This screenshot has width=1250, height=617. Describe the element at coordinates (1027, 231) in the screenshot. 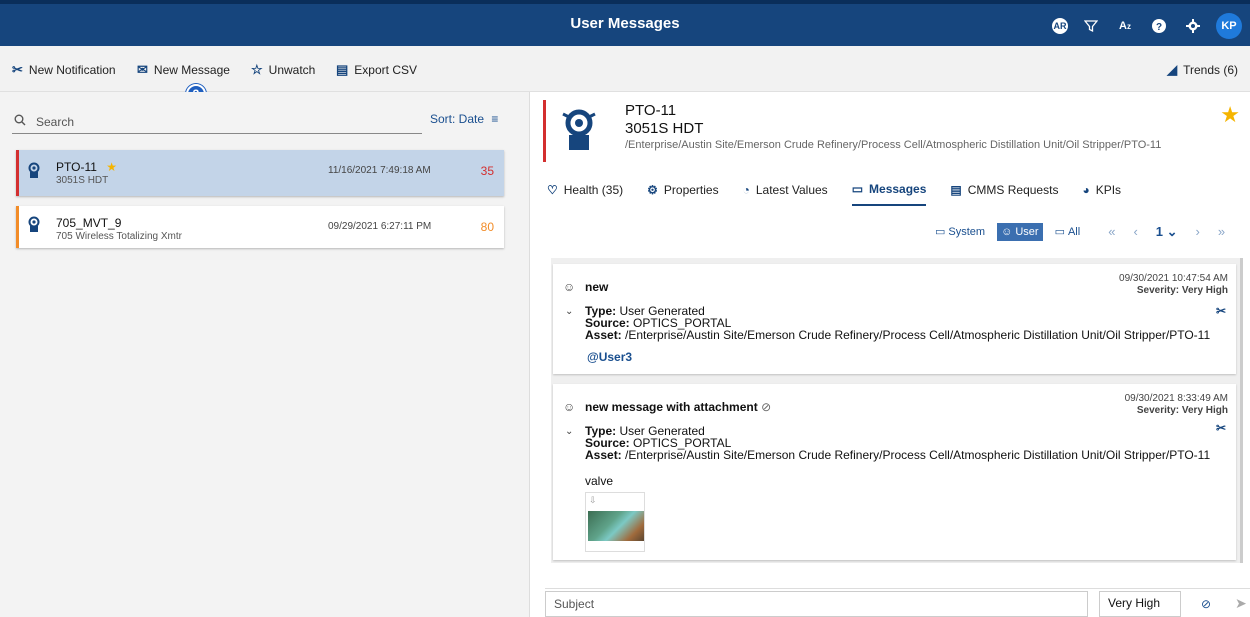

I see `filter-label: User` at that location.